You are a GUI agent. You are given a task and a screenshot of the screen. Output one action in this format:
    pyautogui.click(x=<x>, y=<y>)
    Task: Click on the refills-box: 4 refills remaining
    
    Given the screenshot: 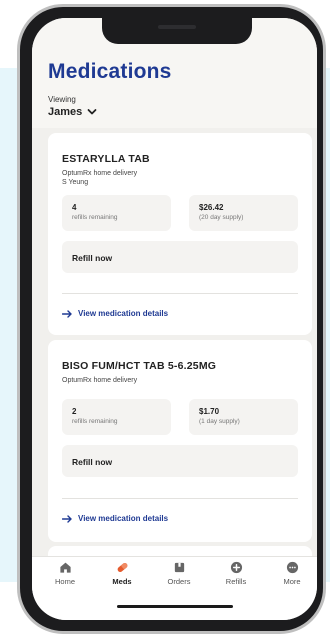 What is the action you would take?
    pyautogui.click(x=116, y=213)
    